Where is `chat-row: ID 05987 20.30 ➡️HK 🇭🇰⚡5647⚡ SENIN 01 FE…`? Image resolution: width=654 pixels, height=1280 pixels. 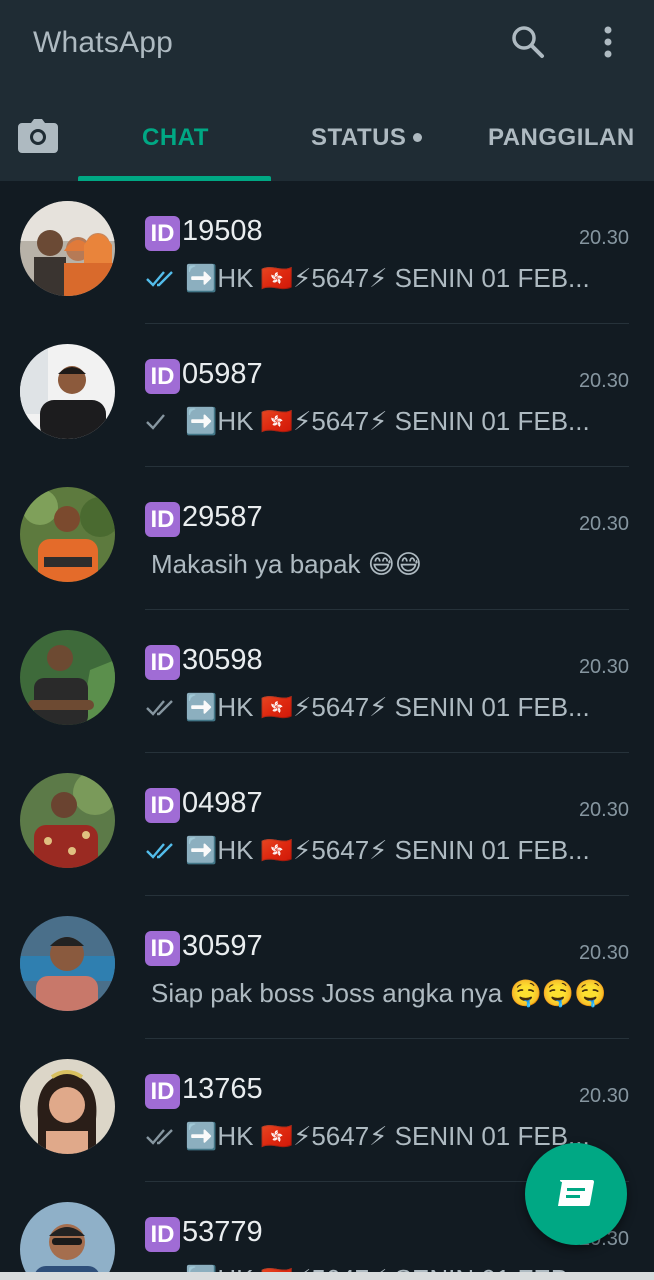
chat-row: ID 05987 20.30 ➡️HK 🇭🇰⚡5647⚡ SENIN 01 FE… is located at coordinates (327, 395).